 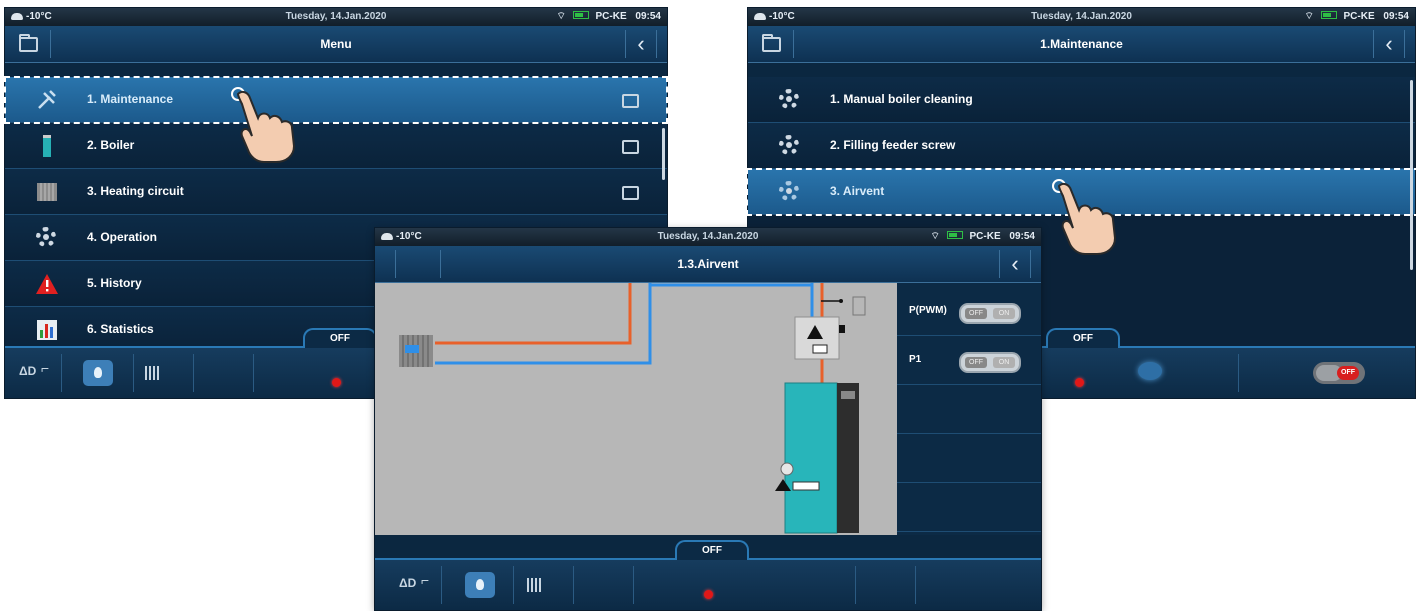 What do you see at coordinates (990, 362) in the screenshot?
I see `p1-toggle: OFF ON` at bounding box center [990, 362].